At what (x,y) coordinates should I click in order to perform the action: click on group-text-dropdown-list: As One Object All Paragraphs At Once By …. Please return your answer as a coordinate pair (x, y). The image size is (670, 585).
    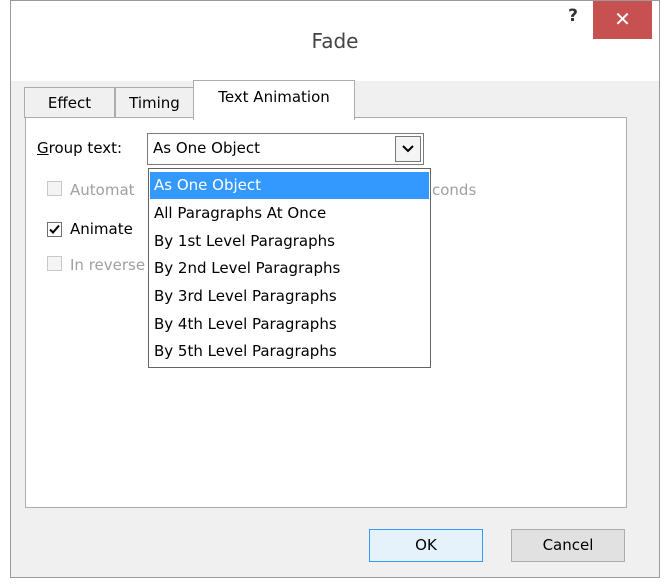
    Looking at the image, I should click on (289, 268).